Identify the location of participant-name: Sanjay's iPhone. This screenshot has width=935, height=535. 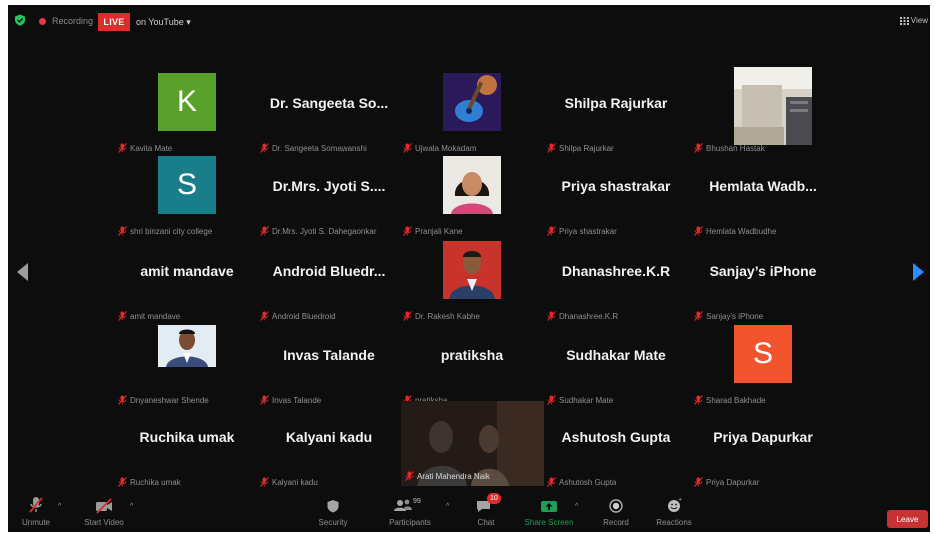
(735, 316).